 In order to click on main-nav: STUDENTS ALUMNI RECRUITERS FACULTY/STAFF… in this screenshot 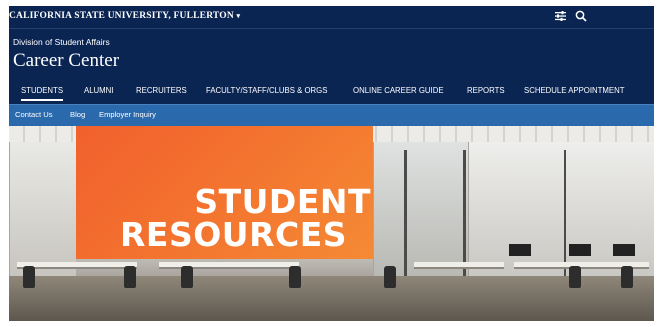, I will do `click(331, 93)`.